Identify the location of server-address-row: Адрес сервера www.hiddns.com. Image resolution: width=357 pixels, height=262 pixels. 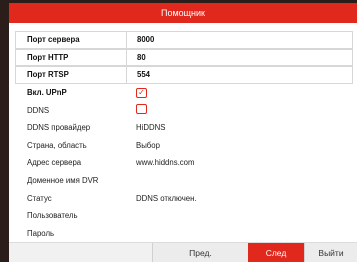
(186, 163).